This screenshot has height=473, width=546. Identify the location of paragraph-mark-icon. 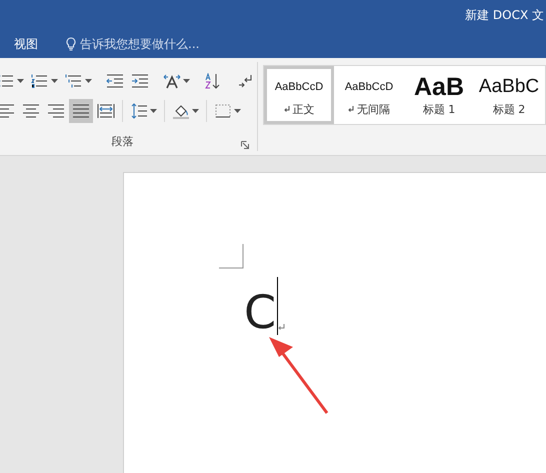
(282, 327).